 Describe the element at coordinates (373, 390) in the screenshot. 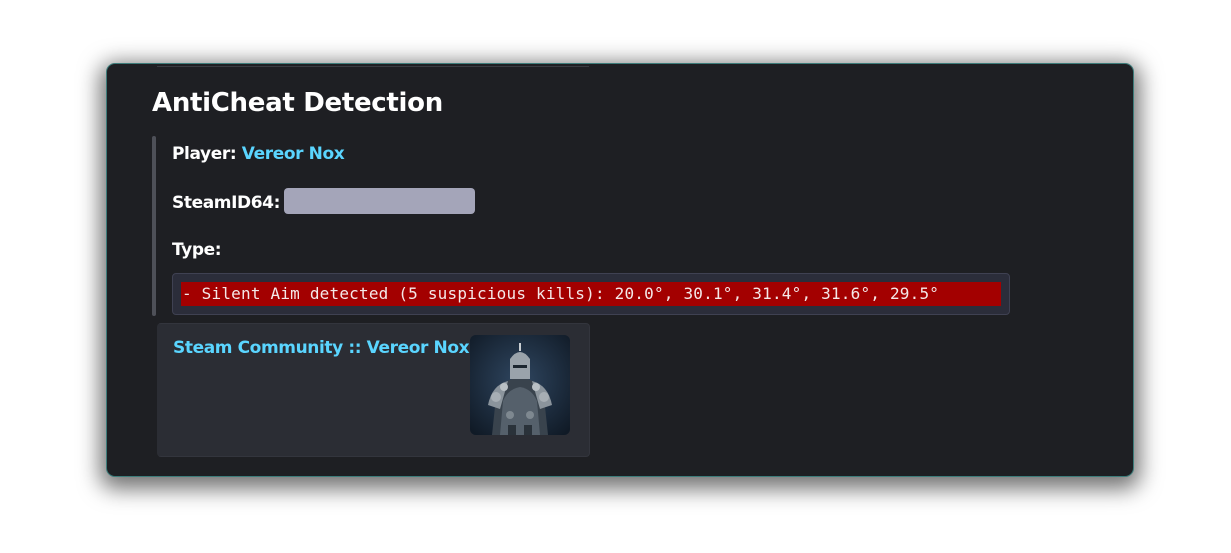

I see `link-embed: Steam Community :: Vereor Nox` at that location.